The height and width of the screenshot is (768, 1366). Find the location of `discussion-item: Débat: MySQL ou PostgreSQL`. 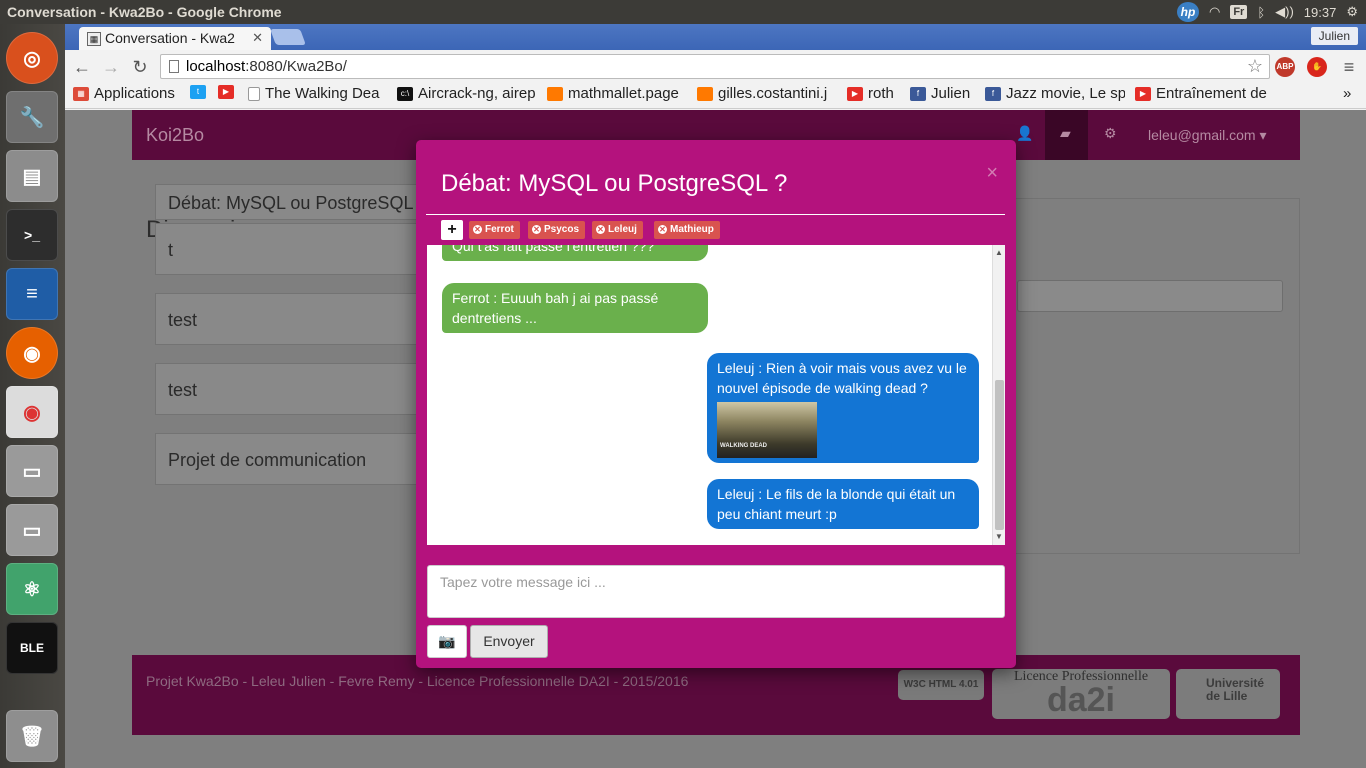

discussion-item: Débat: MySQL ou PostgreSQL is located at coordinates (305, 202).